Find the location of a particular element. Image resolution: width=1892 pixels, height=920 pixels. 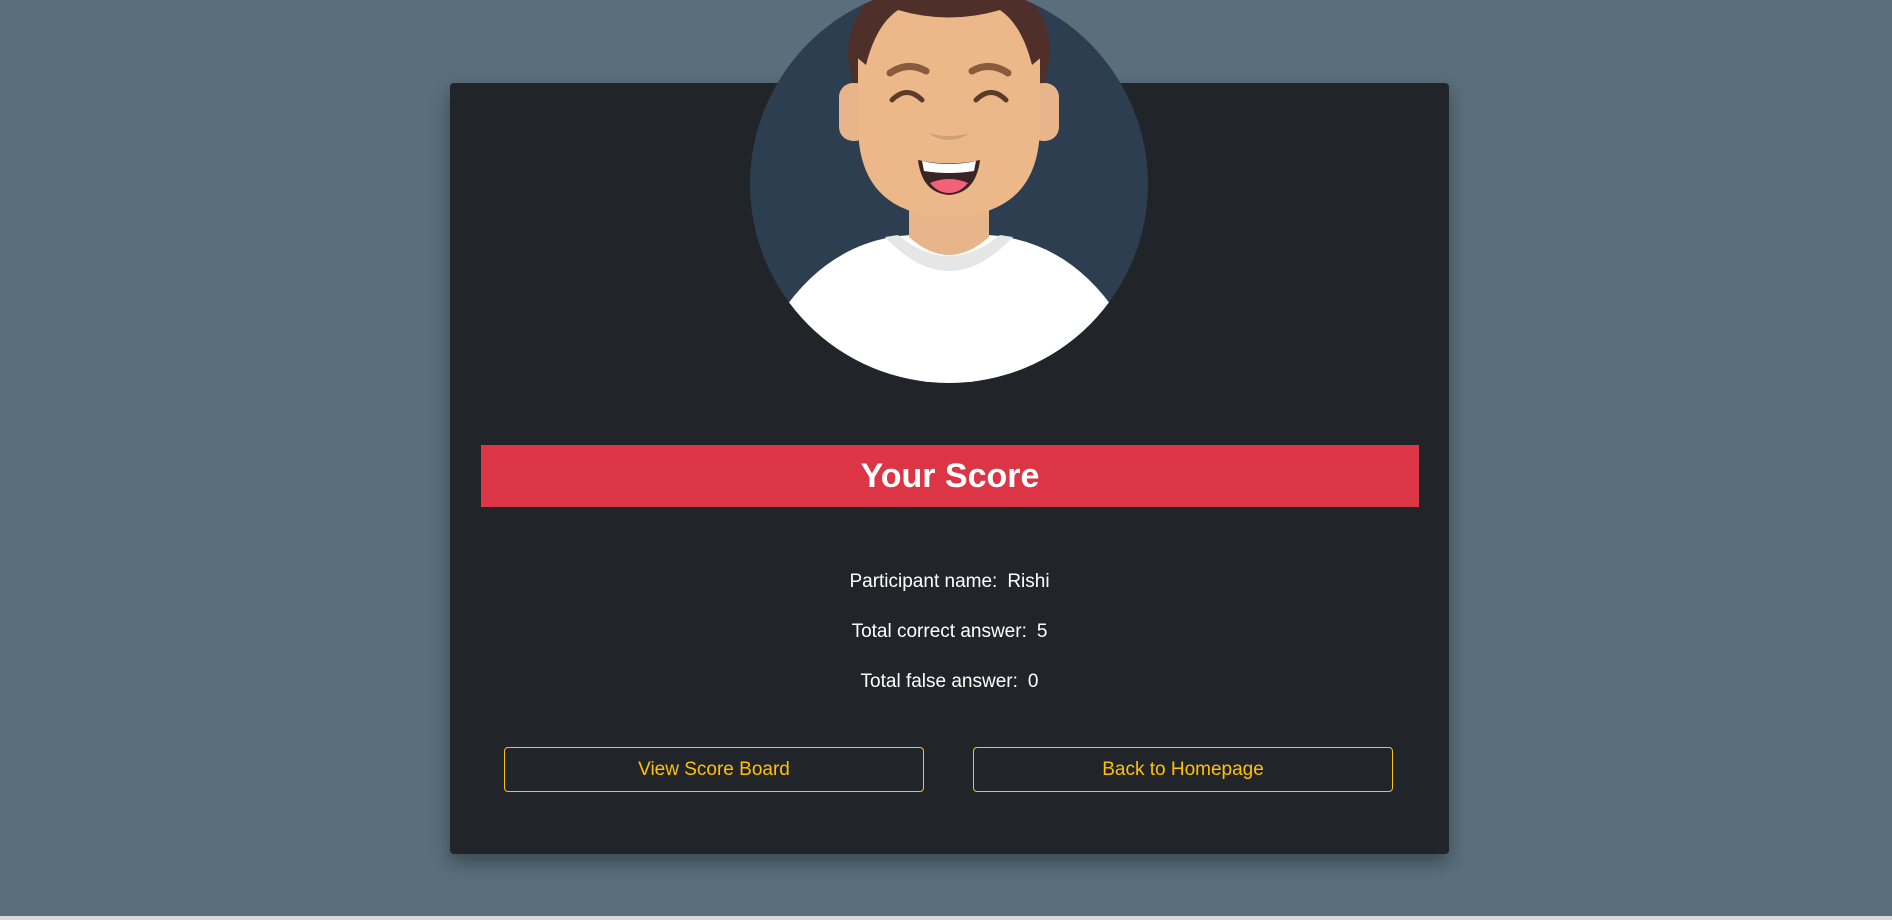

view-score-board-button: View Score Board is located at coordinates (714, 769).